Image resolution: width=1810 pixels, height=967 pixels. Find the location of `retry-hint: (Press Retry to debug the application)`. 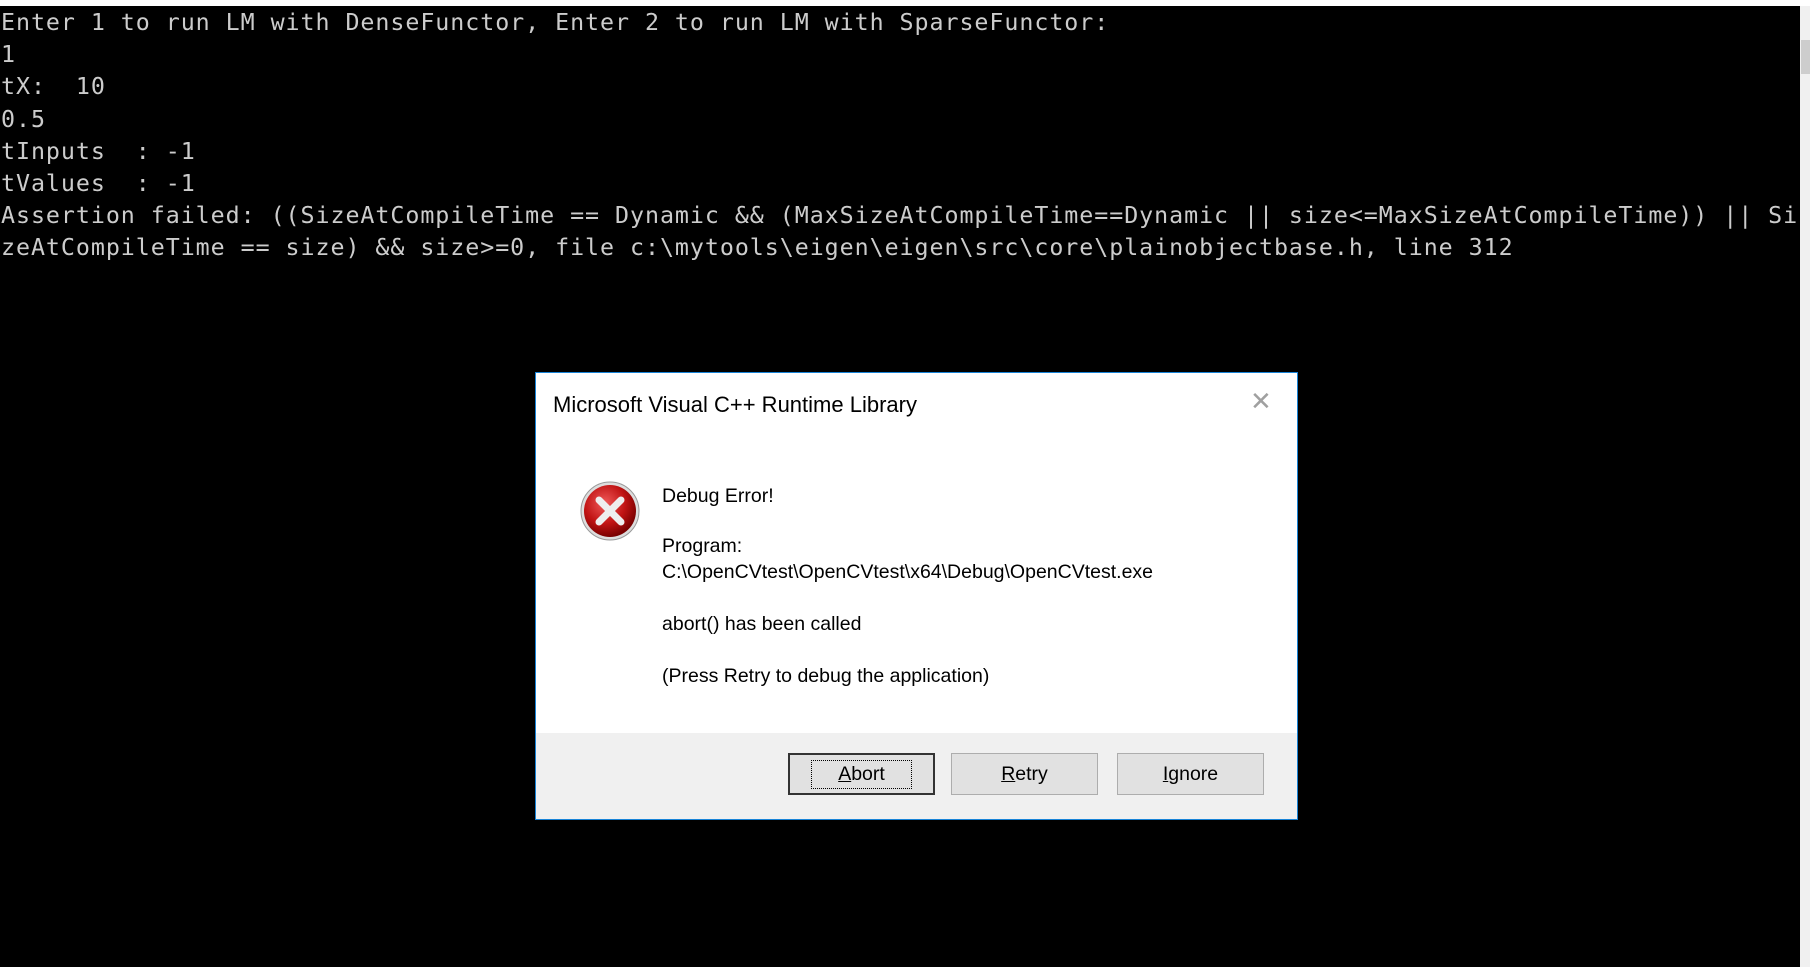

retry-hint: (Press Retry to debug the application) is located at coordinates (826, 676).